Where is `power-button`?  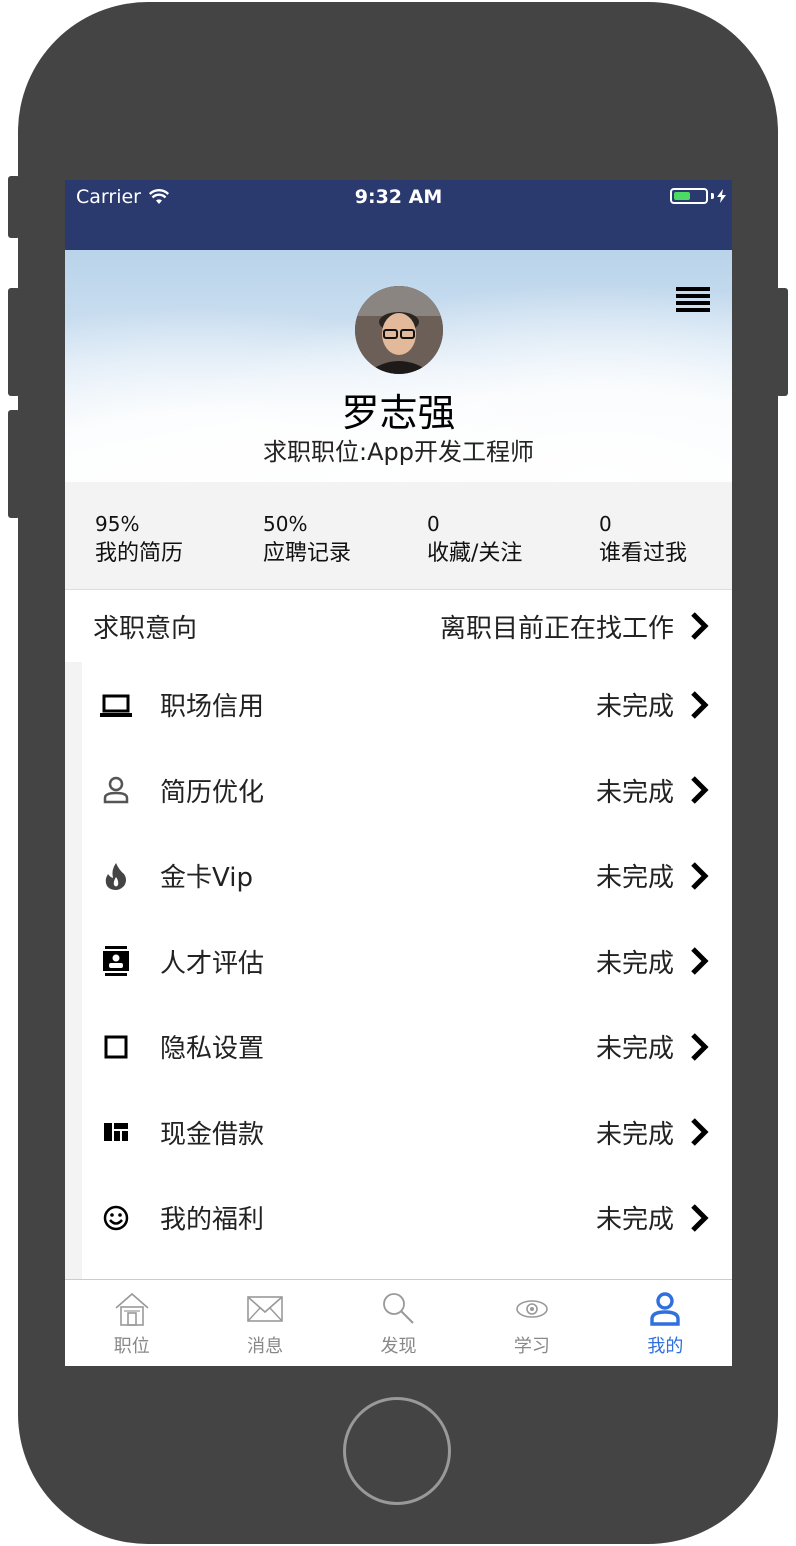
power-button is located at coordinates (782, 342).